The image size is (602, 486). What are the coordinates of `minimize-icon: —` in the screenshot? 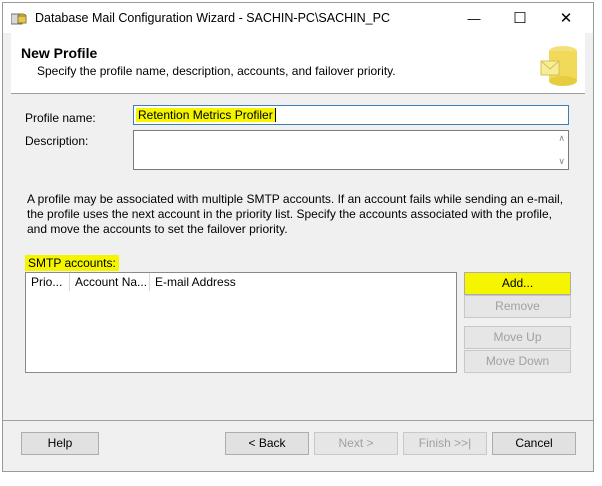 It's located at (474, 18).